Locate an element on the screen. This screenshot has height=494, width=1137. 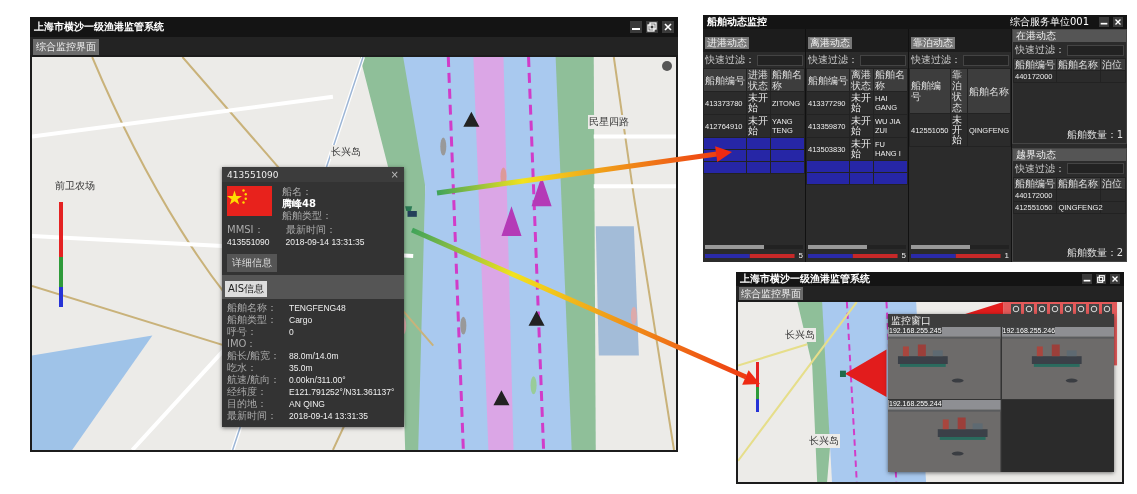
panel-tab: 进港动态 is located at coordinates (727, 43).